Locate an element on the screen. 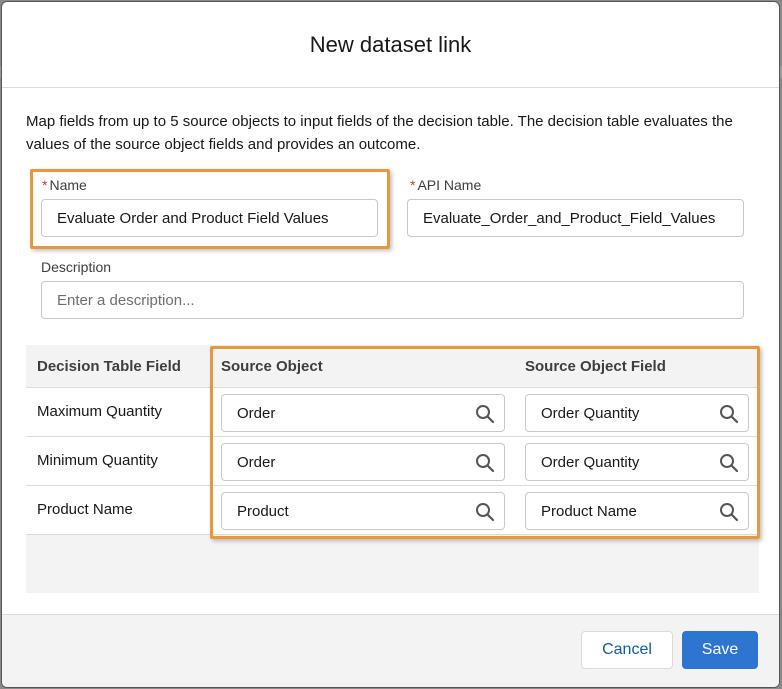 Image resolution: width=782 pixels, height=689 pixels. description-label: Description is located at coordinates (76, 267).